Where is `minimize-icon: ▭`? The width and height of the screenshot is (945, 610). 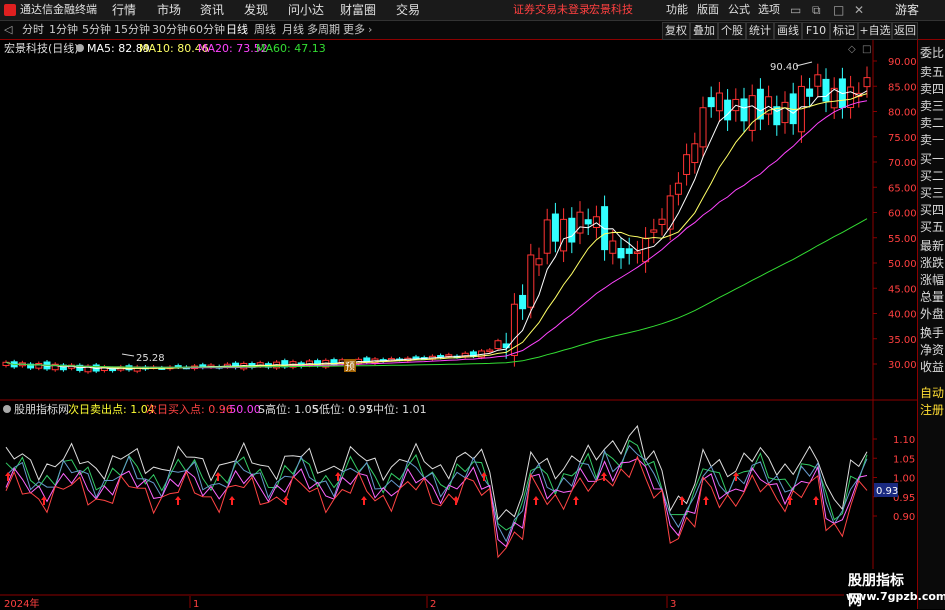 minimize-icon: ▭ is located at coordinates (795, 10).